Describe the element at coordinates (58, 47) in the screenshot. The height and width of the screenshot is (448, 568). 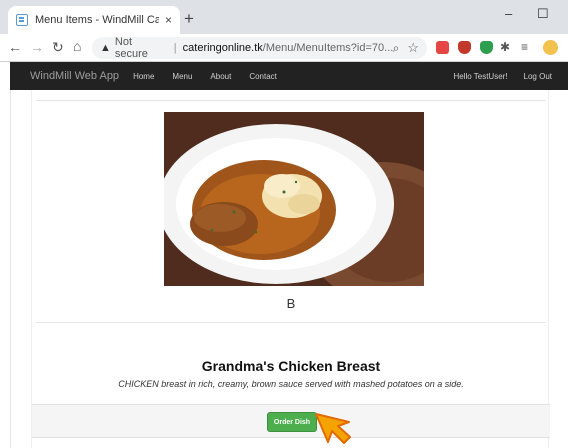
I see `reload-icon: ↻` at that location.